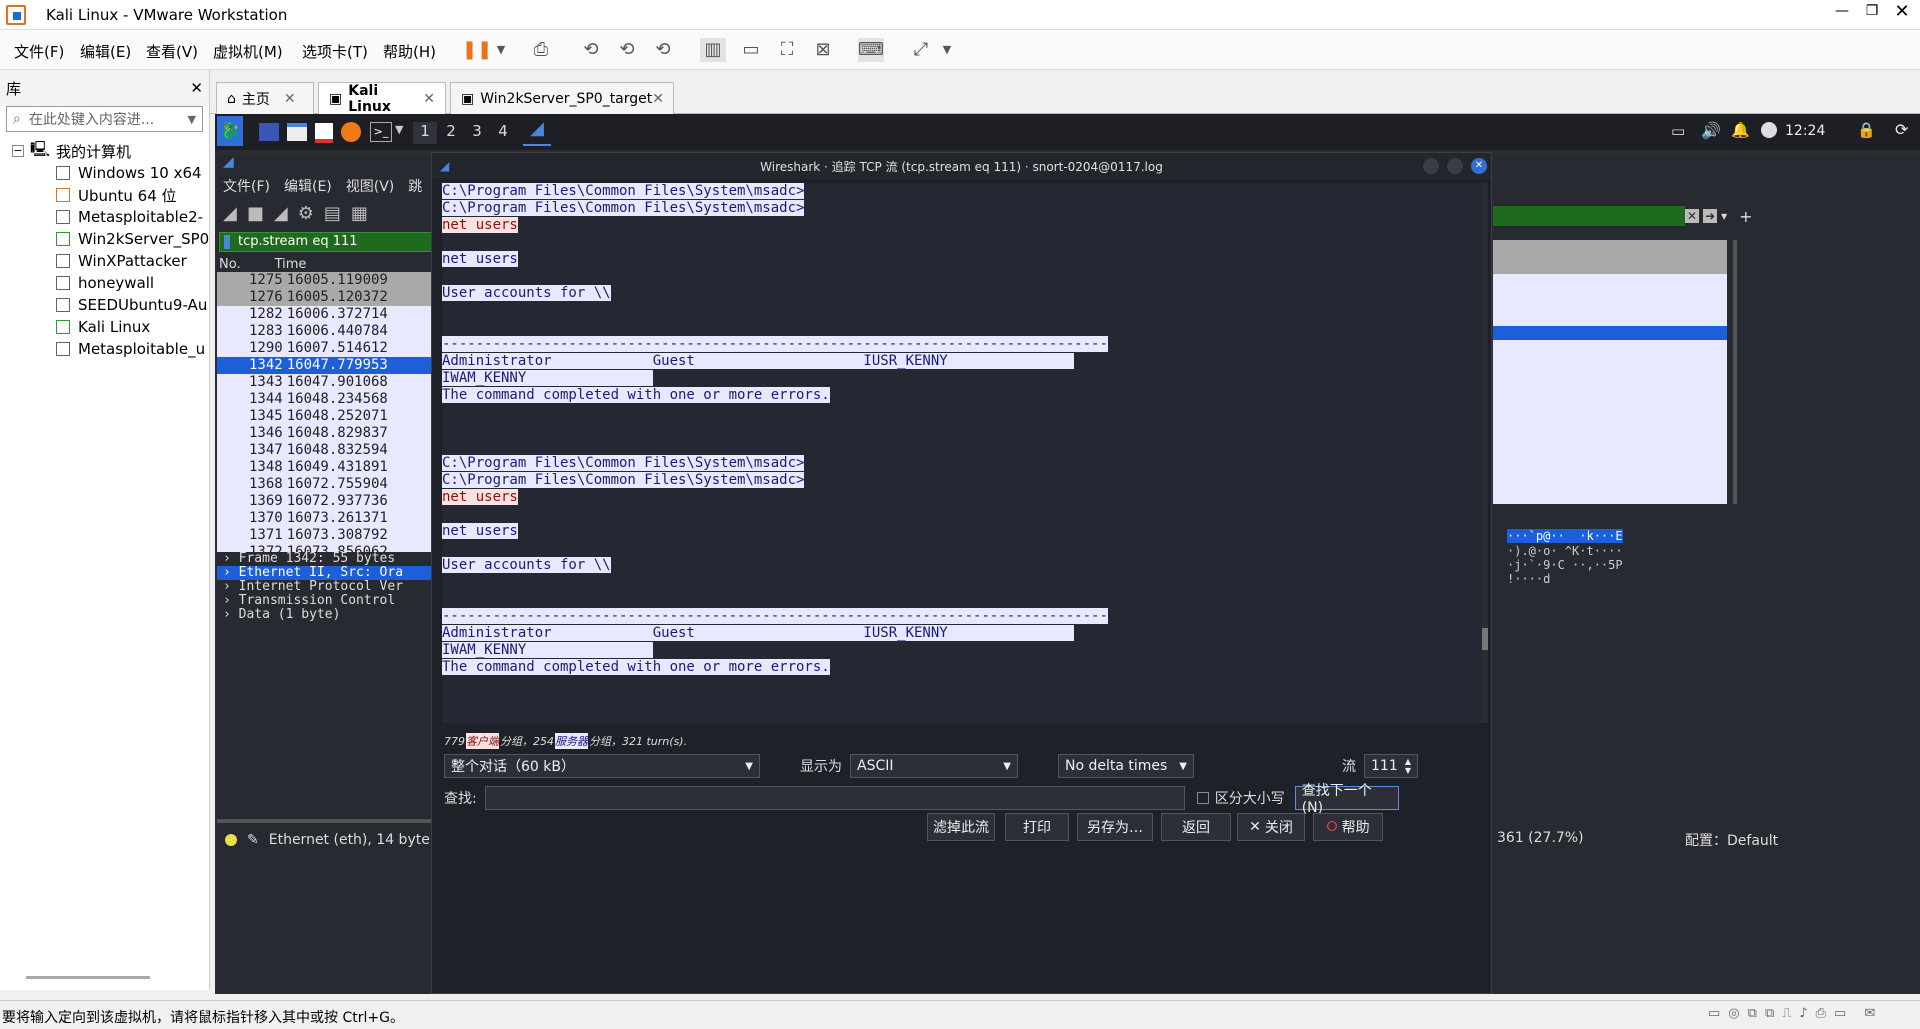 The image size is (1920, 1029). Describe the element at coordinates (246, 186) in the screenshot. I see `ws-menu-file: 文件(F)` at that location.